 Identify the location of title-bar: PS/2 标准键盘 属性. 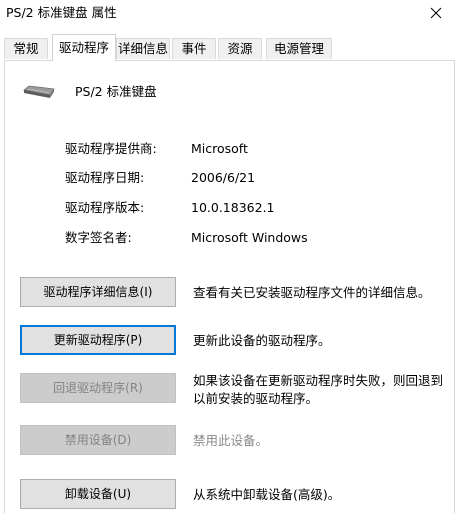
(228, 14).